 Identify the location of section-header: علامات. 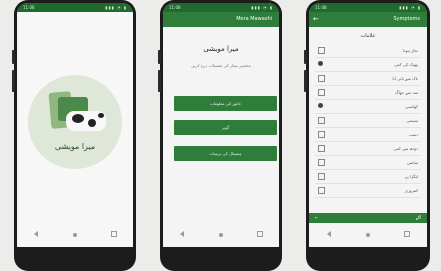
(368, 36).